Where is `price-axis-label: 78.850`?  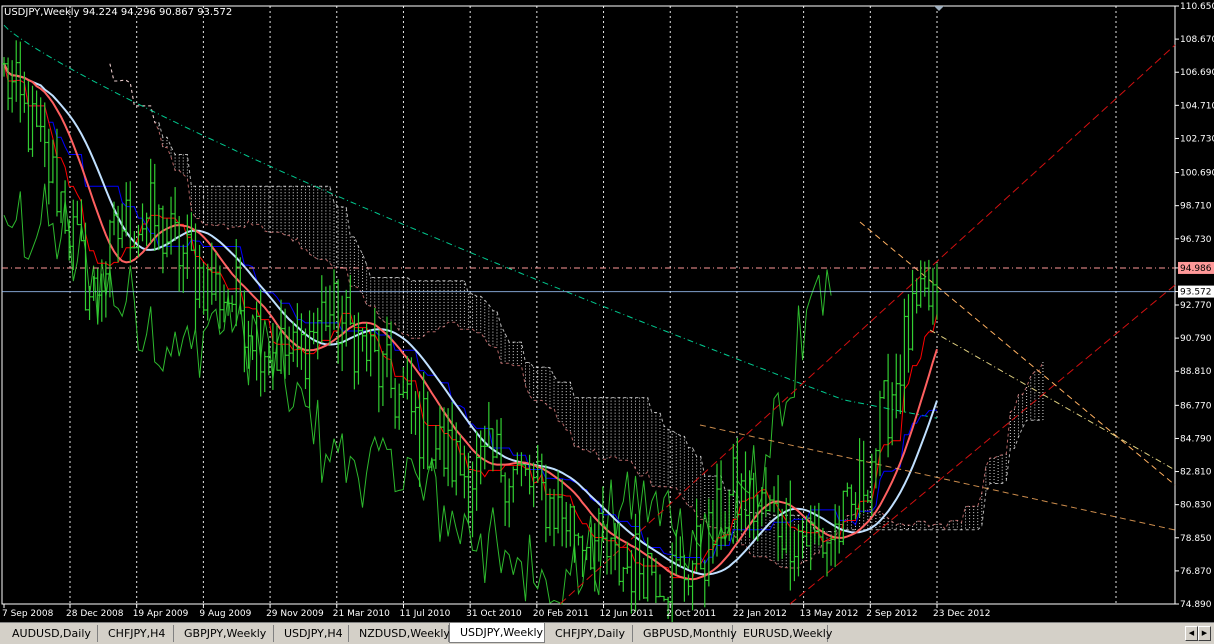
price-axis-label: 78.850 is located at coordinates (1196, 539).